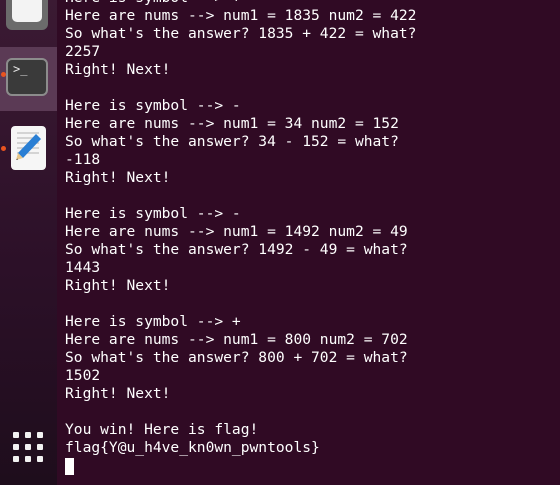 The image size is (560, 485). I want to click on terminal-line: Here are nums --> num1 = 34 num2 = 152, so click(232, 123).